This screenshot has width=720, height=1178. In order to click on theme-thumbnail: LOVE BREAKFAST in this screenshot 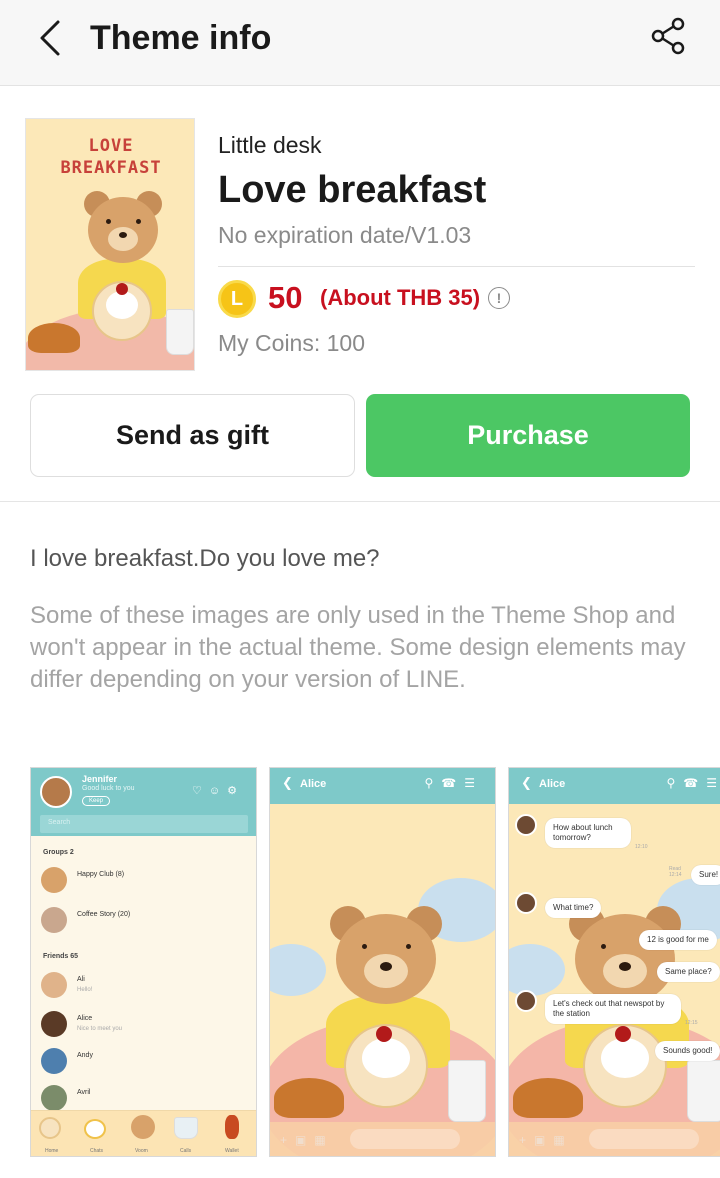, I will do `click(110, 244)`.